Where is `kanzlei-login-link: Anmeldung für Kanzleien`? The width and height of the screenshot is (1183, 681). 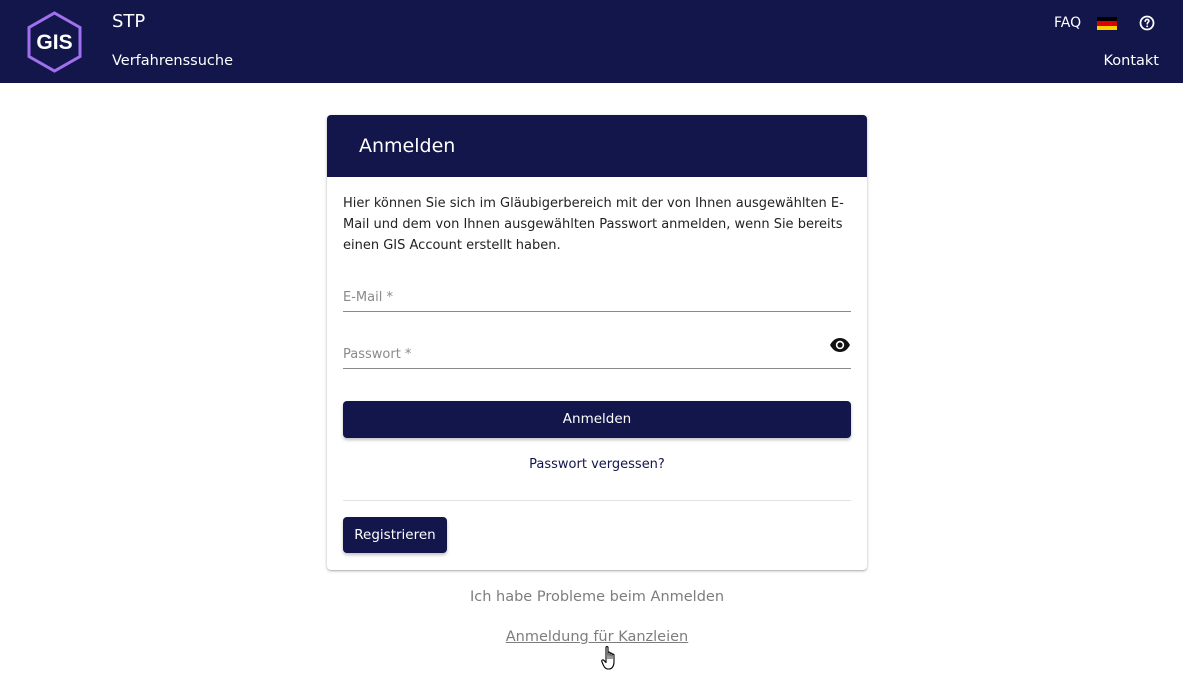 kanzlei-login-link: Anmeldung für Kanzleien is located at coordinates (597, 637).